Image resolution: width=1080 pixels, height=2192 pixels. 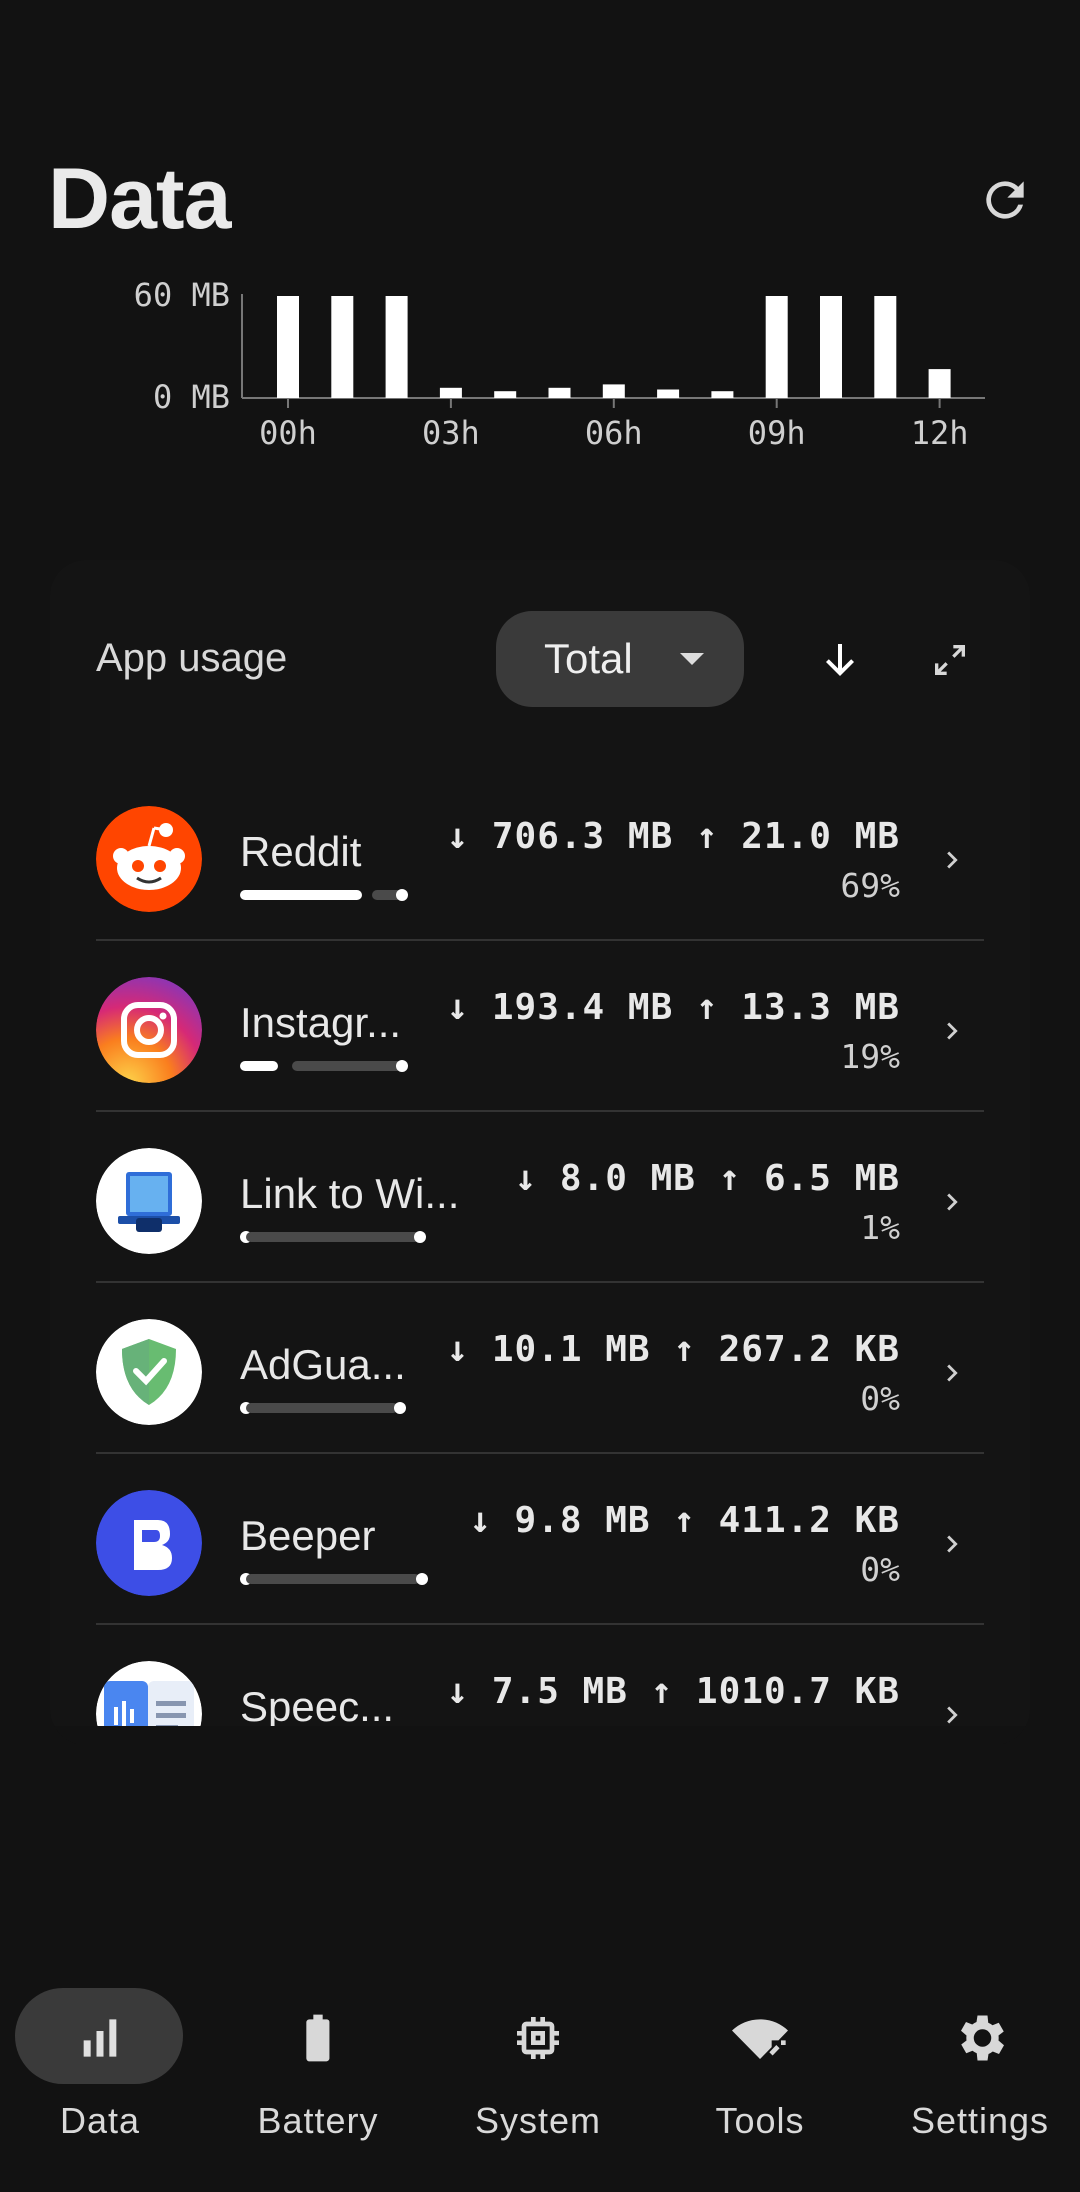 I want to click on nav-label: Settings, so click(x=980, y=2120).